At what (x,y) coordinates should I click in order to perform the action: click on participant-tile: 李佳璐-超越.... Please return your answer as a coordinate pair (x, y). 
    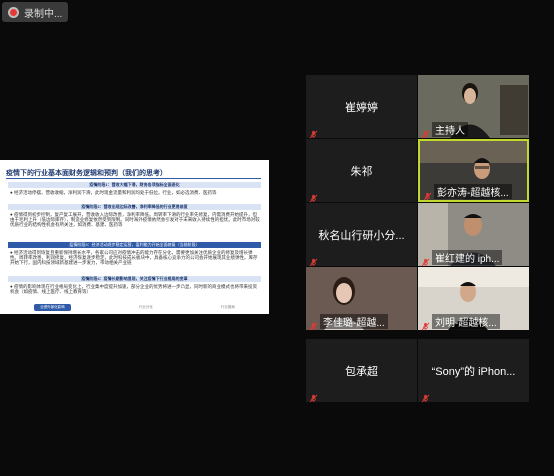
    Looking at the image, I should click on (361, 299).